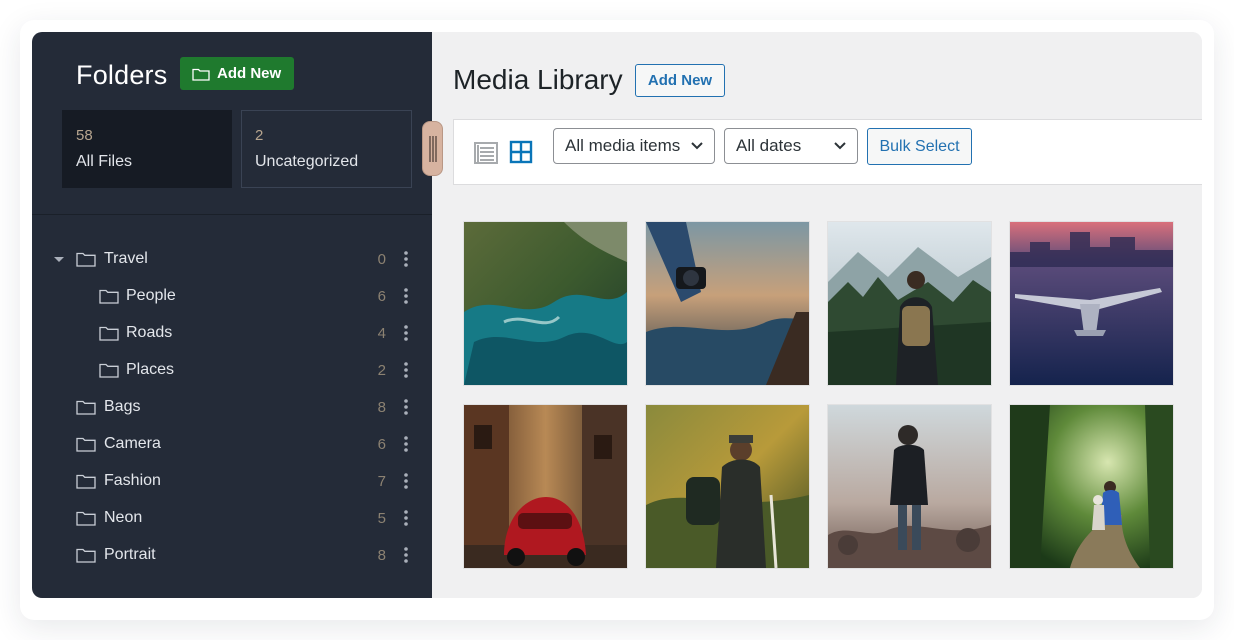 The height and width of the screenshot is (640, 1234). I want to click on all-files-box: 58 All Files, so click(147, 149).